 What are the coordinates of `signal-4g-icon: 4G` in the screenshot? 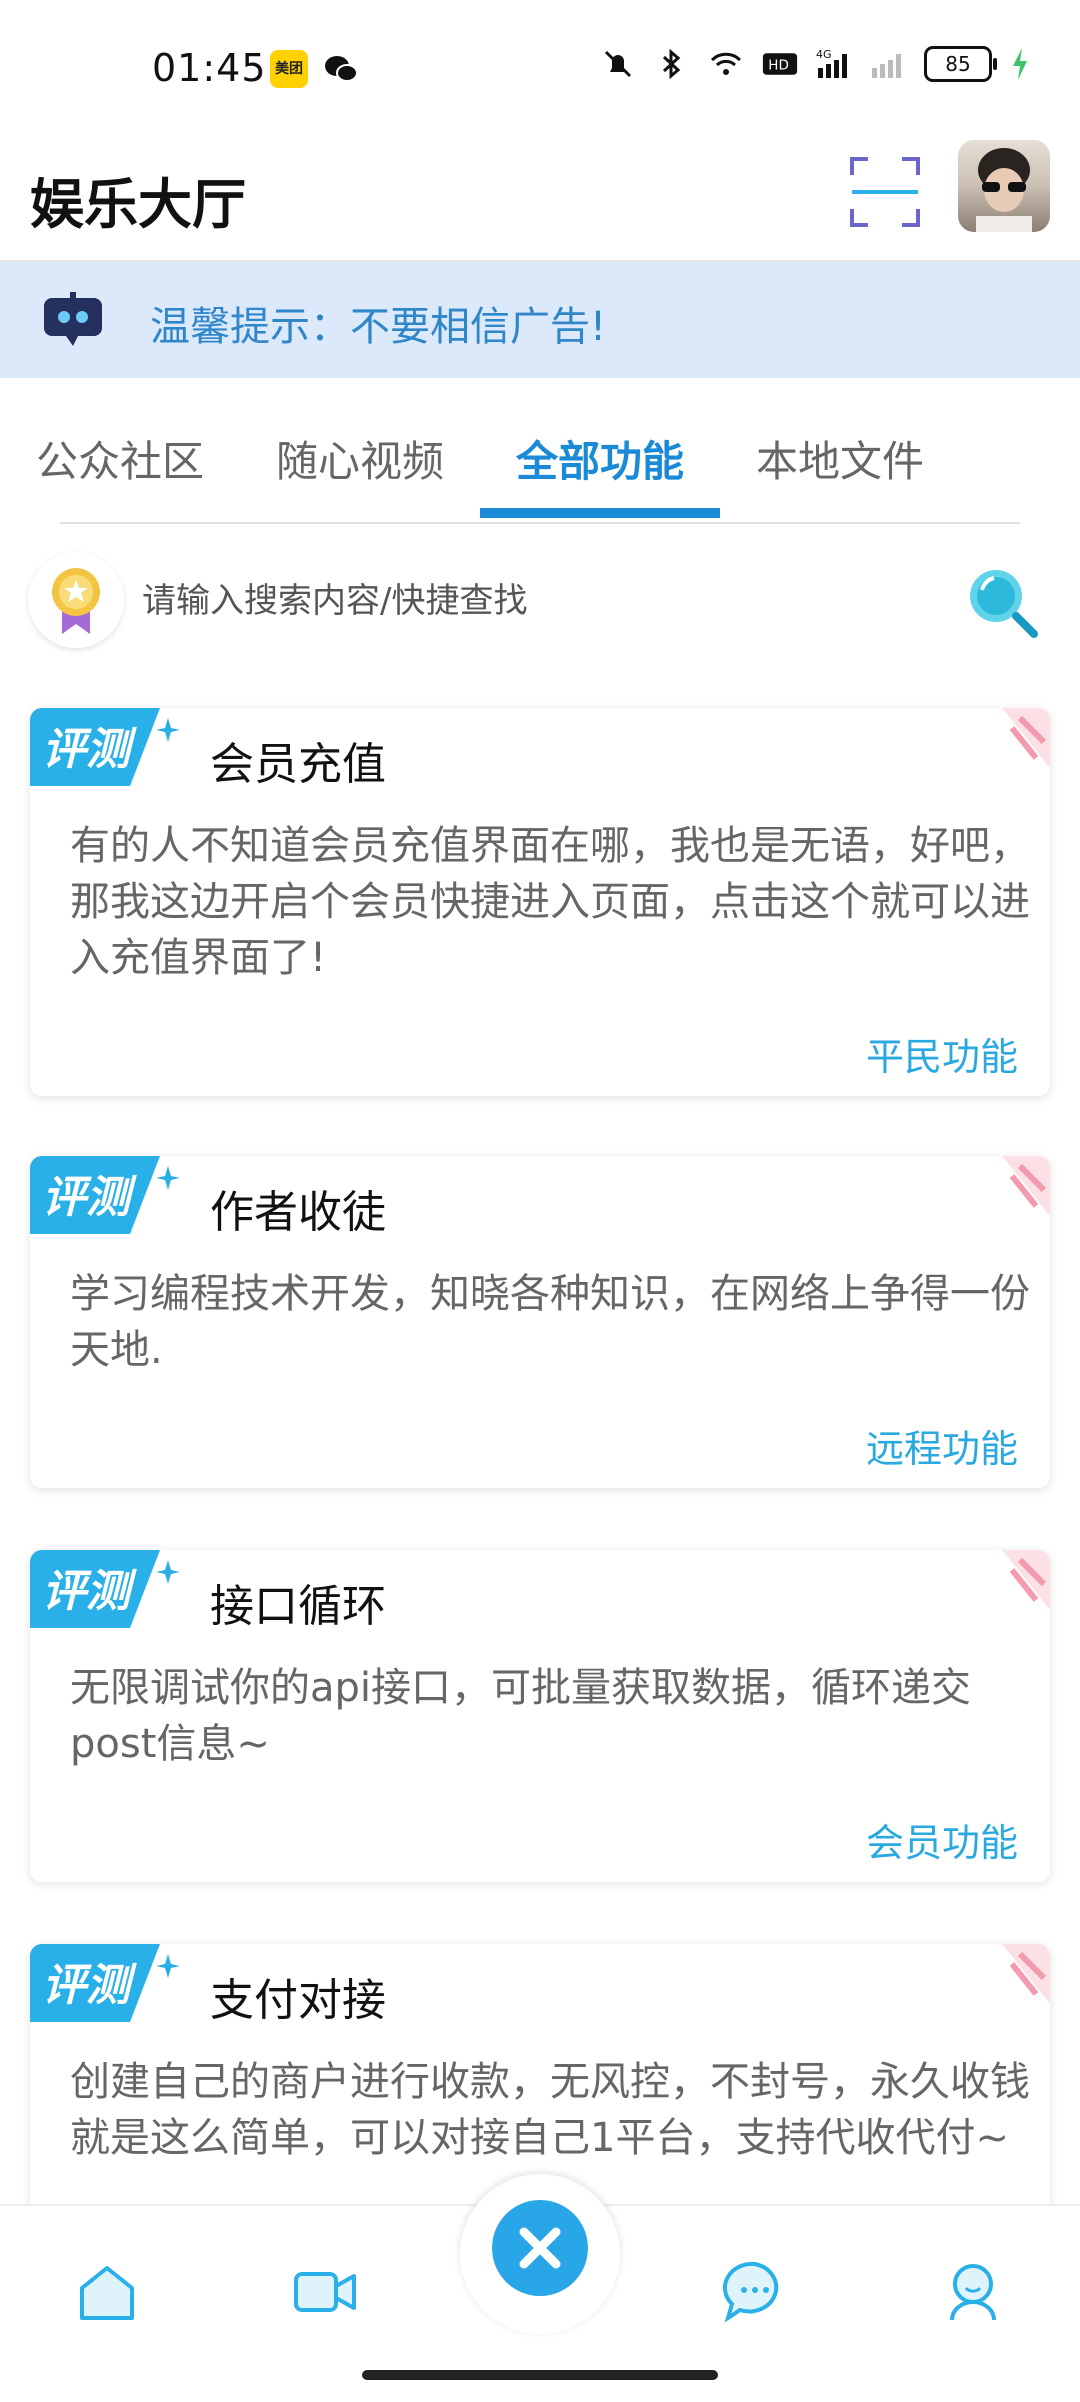 It's located at (831, 63).